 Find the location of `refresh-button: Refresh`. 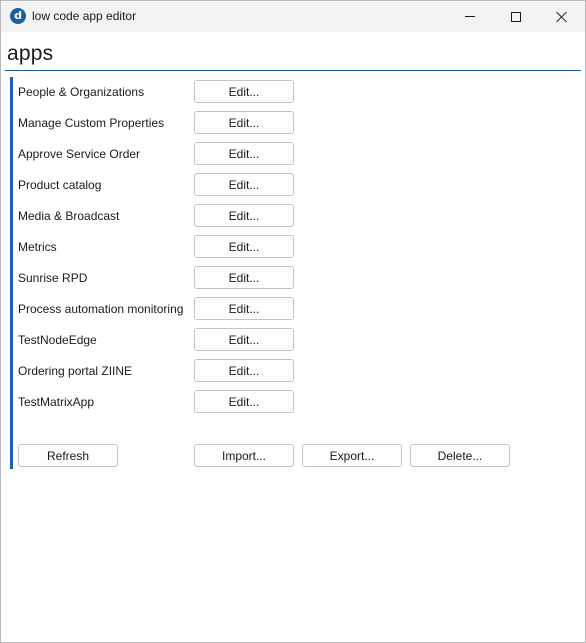

refresh-button: Refresh is located at coordinates (68, 455).